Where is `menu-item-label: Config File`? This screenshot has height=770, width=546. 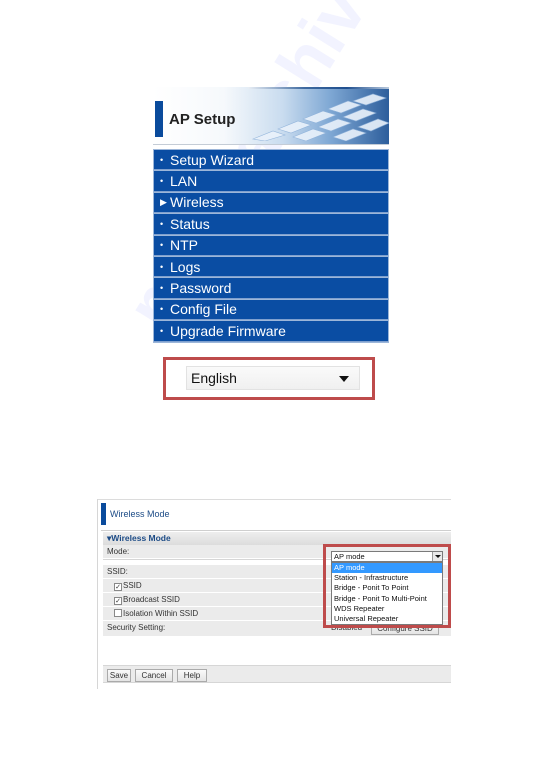
menu-item-label: Config File is located at coordinates (203, 309).